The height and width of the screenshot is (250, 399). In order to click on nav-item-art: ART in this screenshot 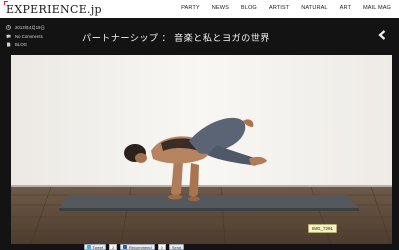, I will do `click(345, 8)`.